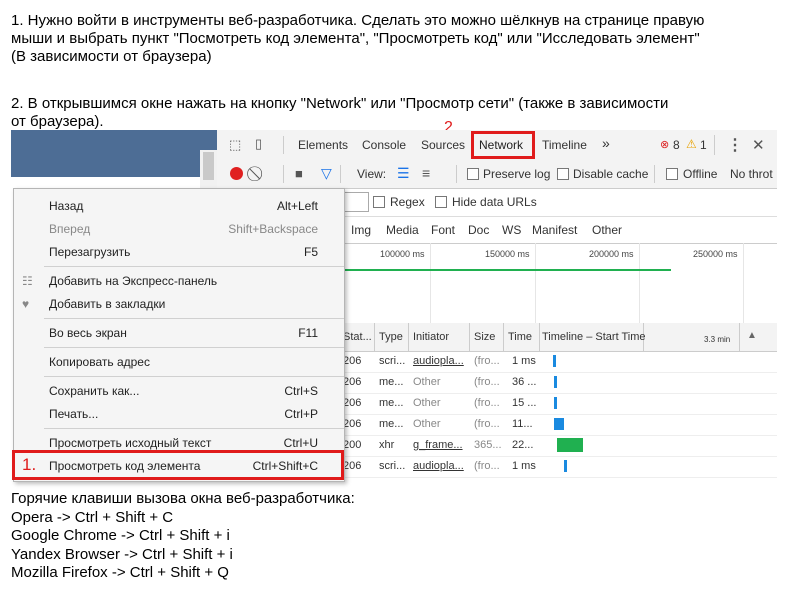  Describe the element at coordinates (179, 413) in the screenshot. I see `menu-item-print: Печать... Ctrl+P` at that location.